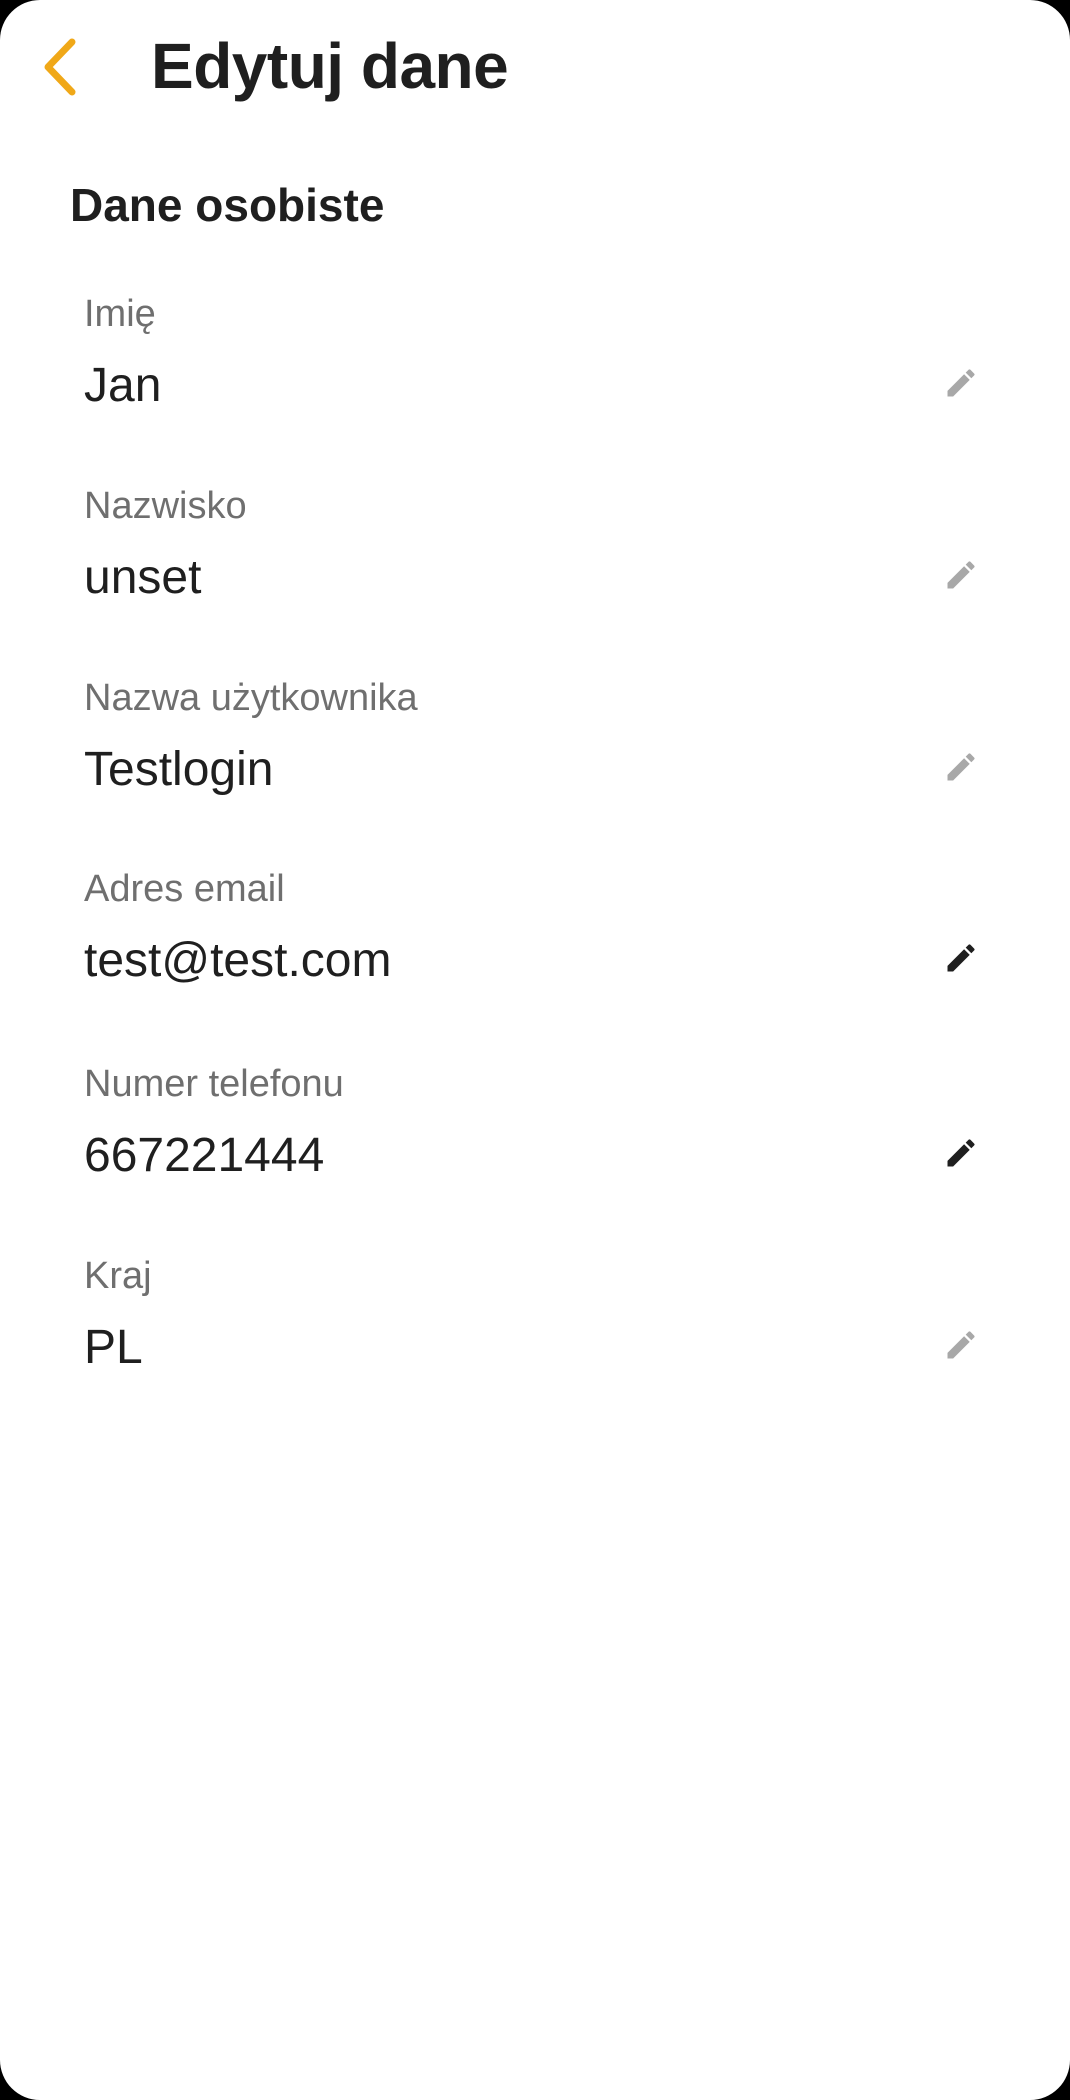 Image resolution: width=1070 pixels, height=2100 pixels. What do you see at coordinates (330, 66) in the screenshot?
I see `page-title: Edytuj dane` at bounding box center [330, 66].